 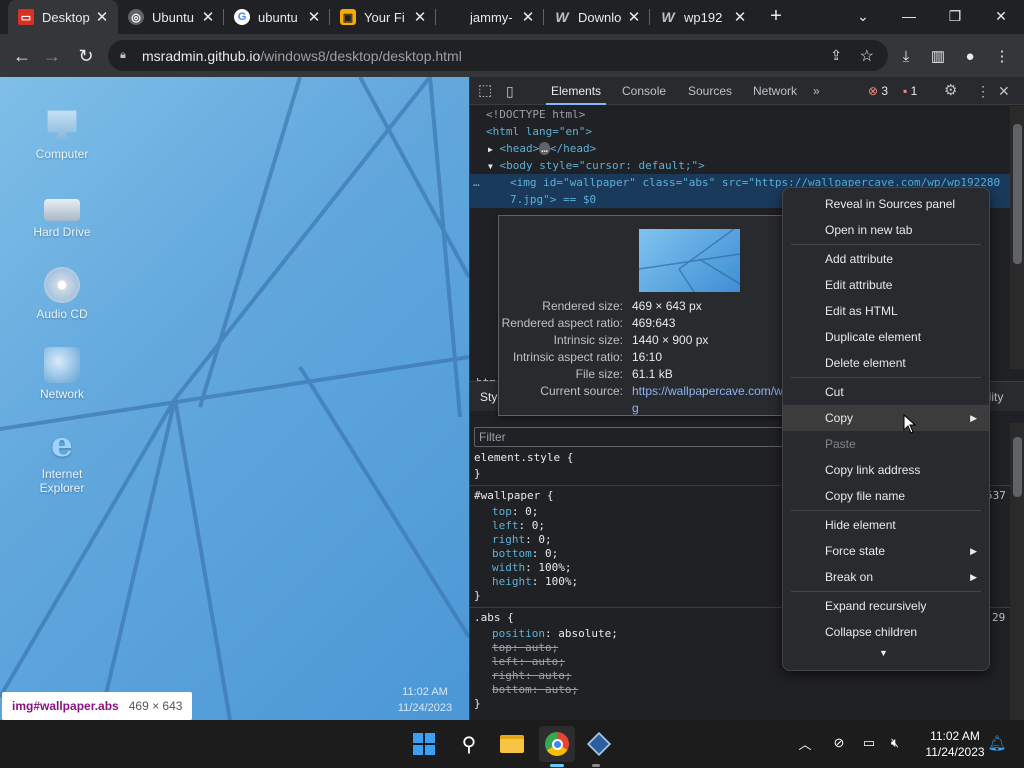 I want to click on menu-item-collapse-children: Collapse children, so click(x=886, y=632).